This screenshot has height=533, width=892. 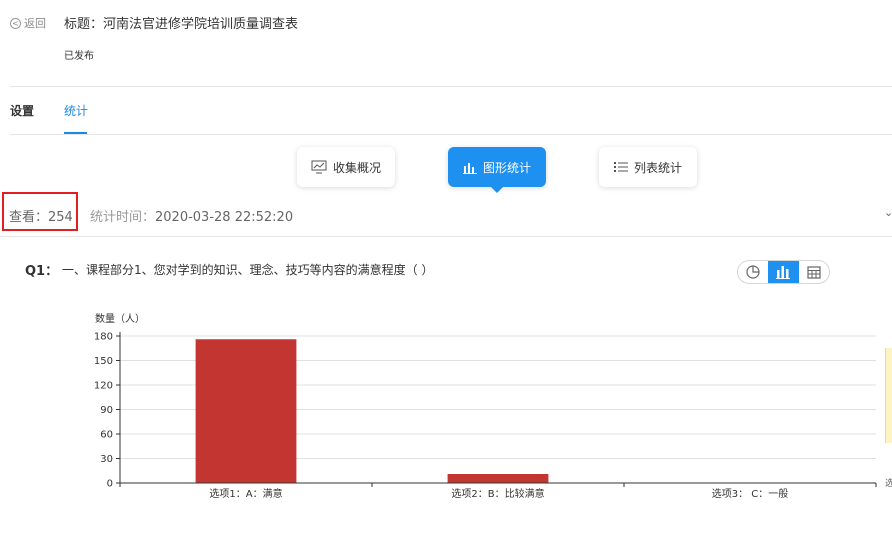 I want to click on x-tick-label: 选项3： C：一般, so click(x=750, y=493).